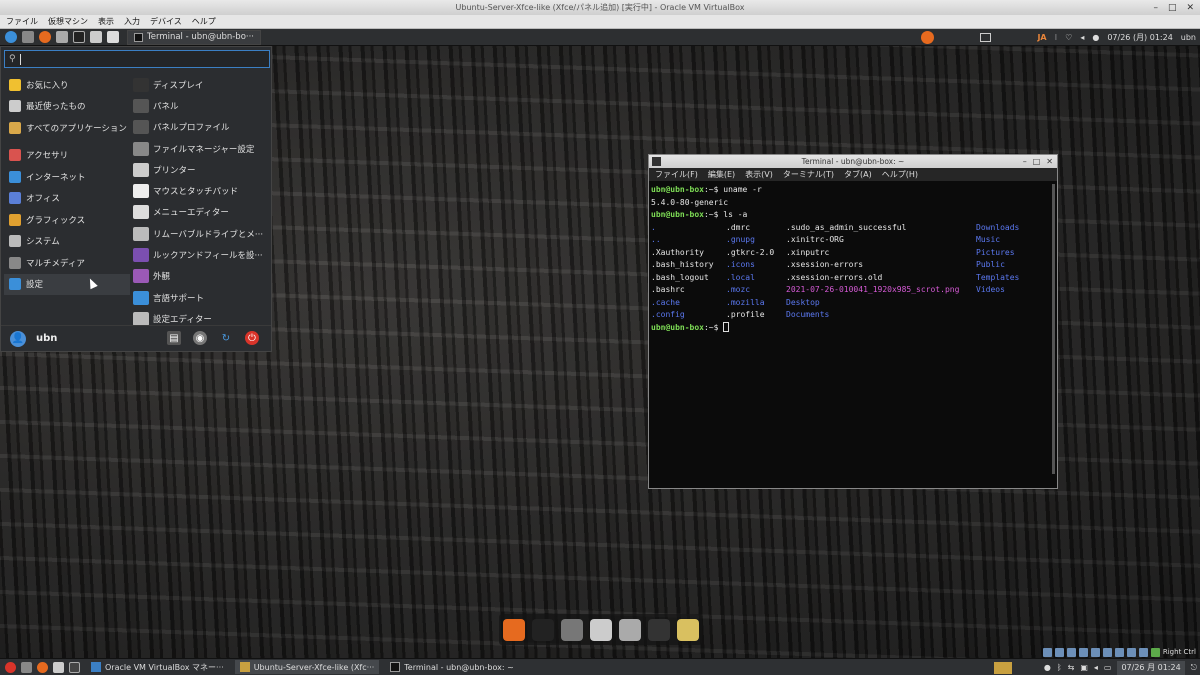 The image size is (1200, 675). I want to click on optical-drive-icon, so click(1059, 652).